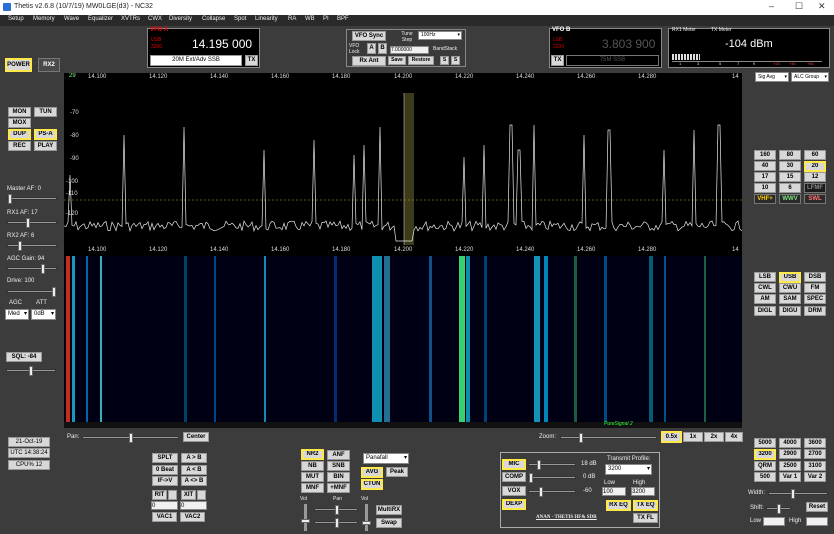  What do you see at coordinates (765, 443) in the screenshot?
I see `filter-5000-button: 5000` at bounding box center [765, 443].